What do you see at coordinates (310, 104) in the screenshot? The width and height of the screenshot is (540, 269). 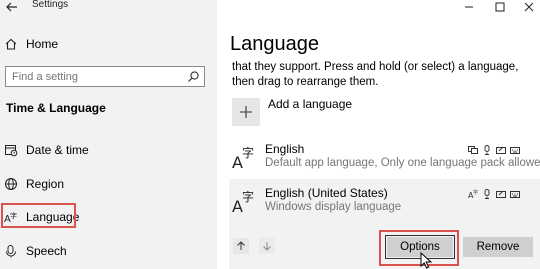 I see `add-language-label: Add a language` at bounding box center [310, 104].